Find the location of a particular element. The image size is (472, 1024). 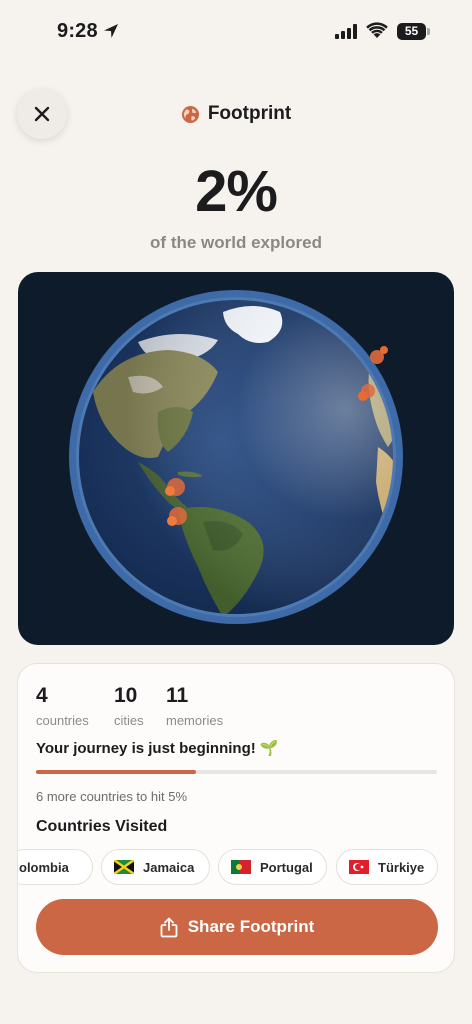

progress-fill is located at coordinates (116, 772).